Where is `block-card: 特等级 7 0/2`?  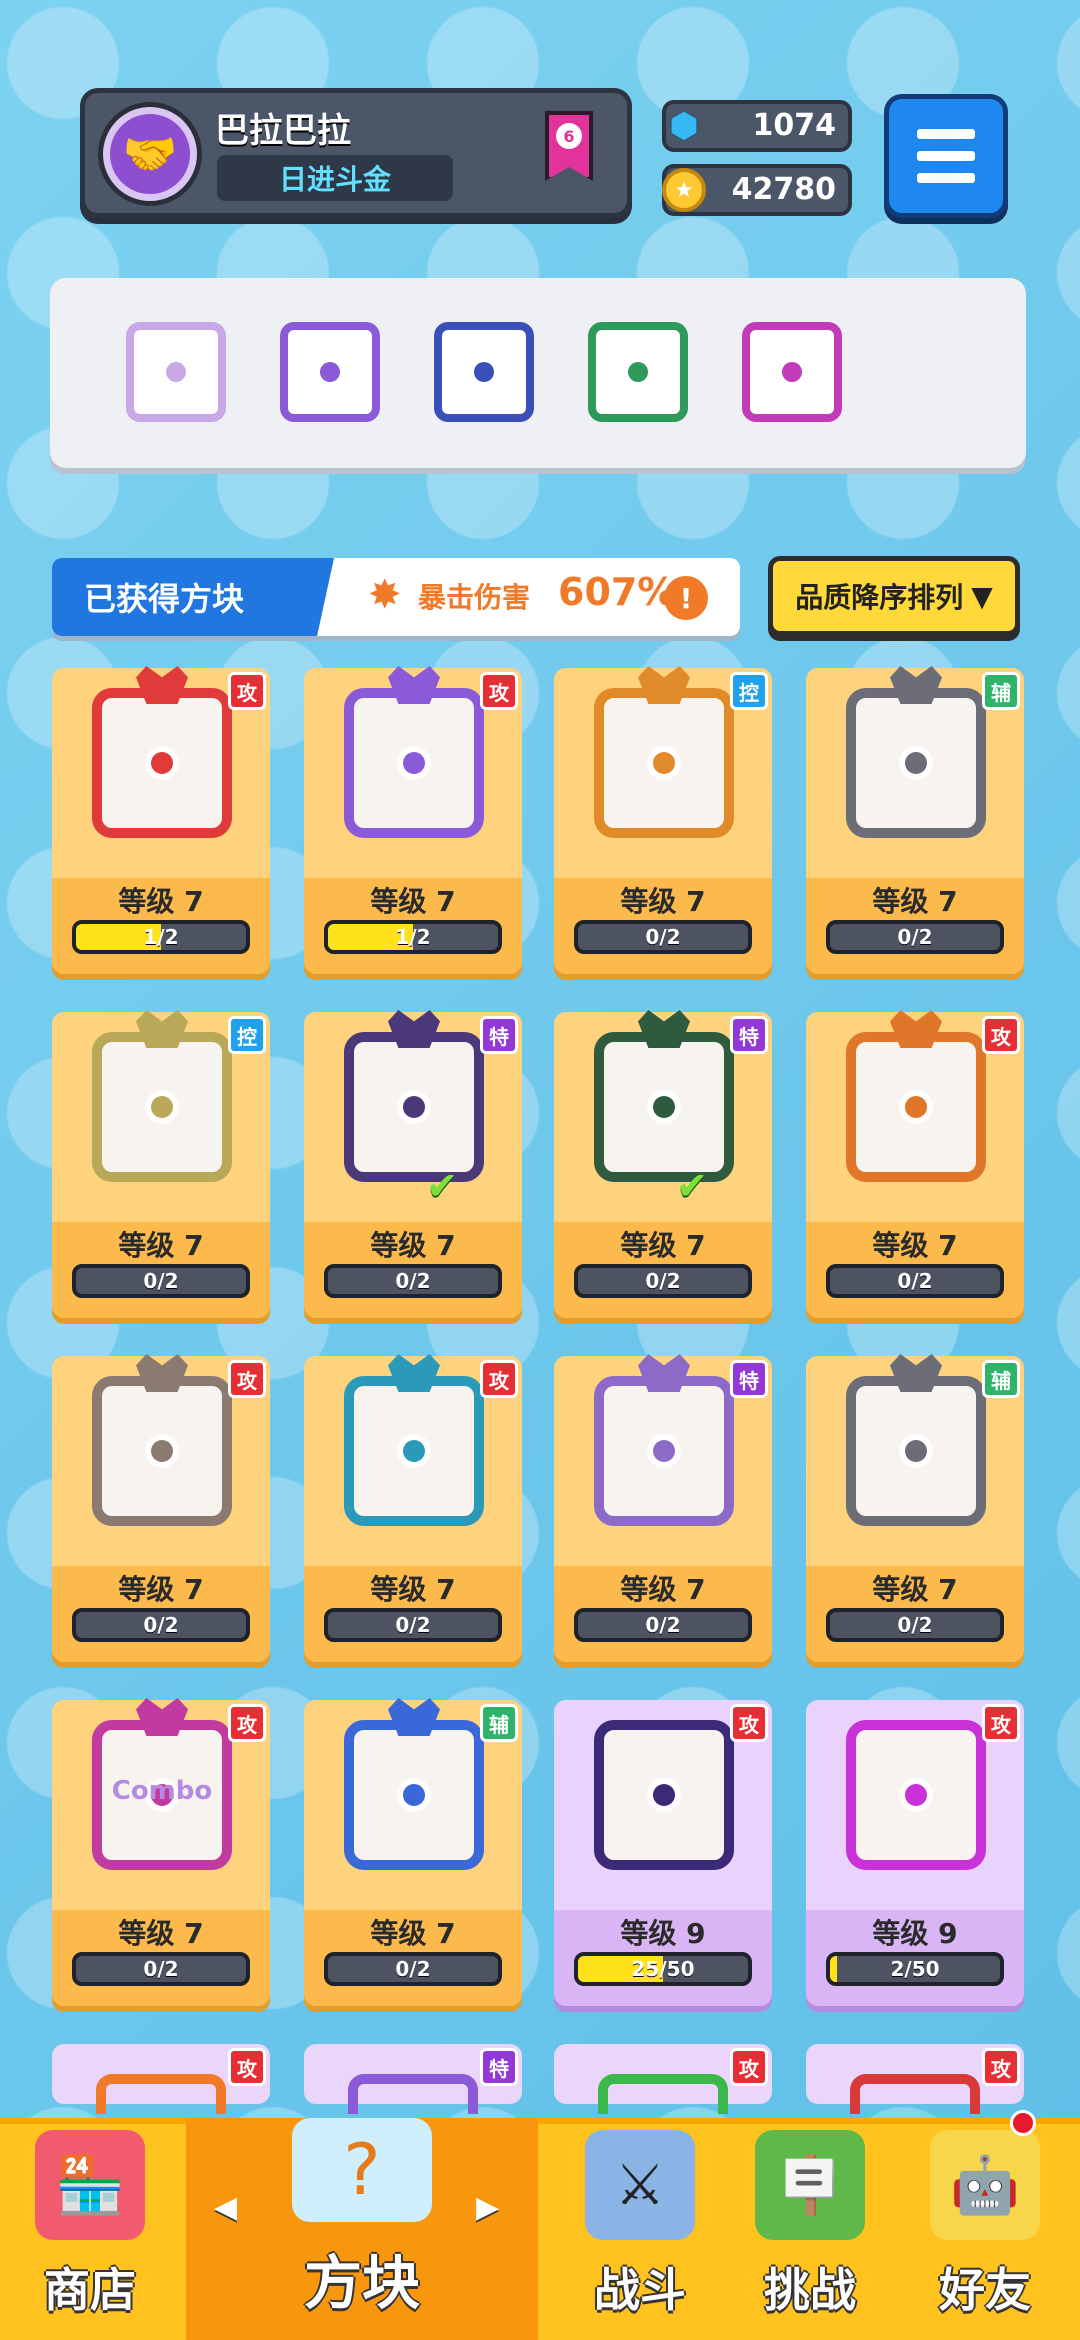 block-card: 特等级 7 0/2 is located at coordinates (663, 1508).